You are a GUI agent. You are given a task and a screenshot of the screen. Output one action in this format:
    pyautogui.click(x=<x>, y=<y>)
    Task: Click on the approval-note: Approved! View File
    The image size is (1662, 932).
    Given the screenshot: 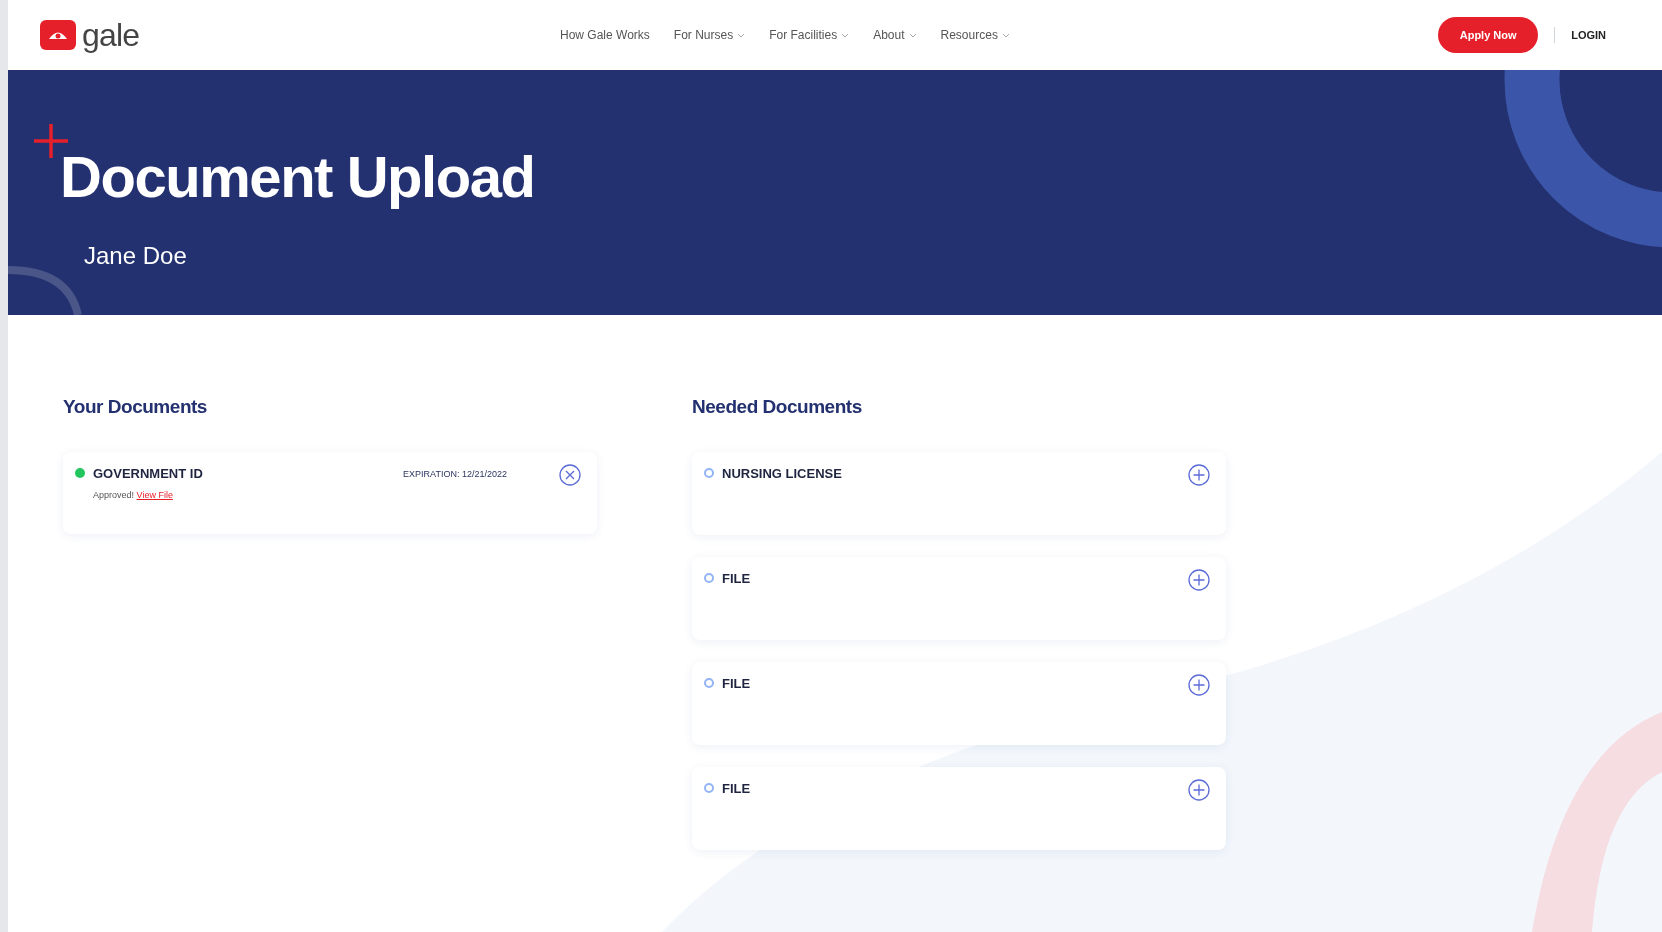 What is the action you would take?
    pyautogui.click(x=133, y=495)
    